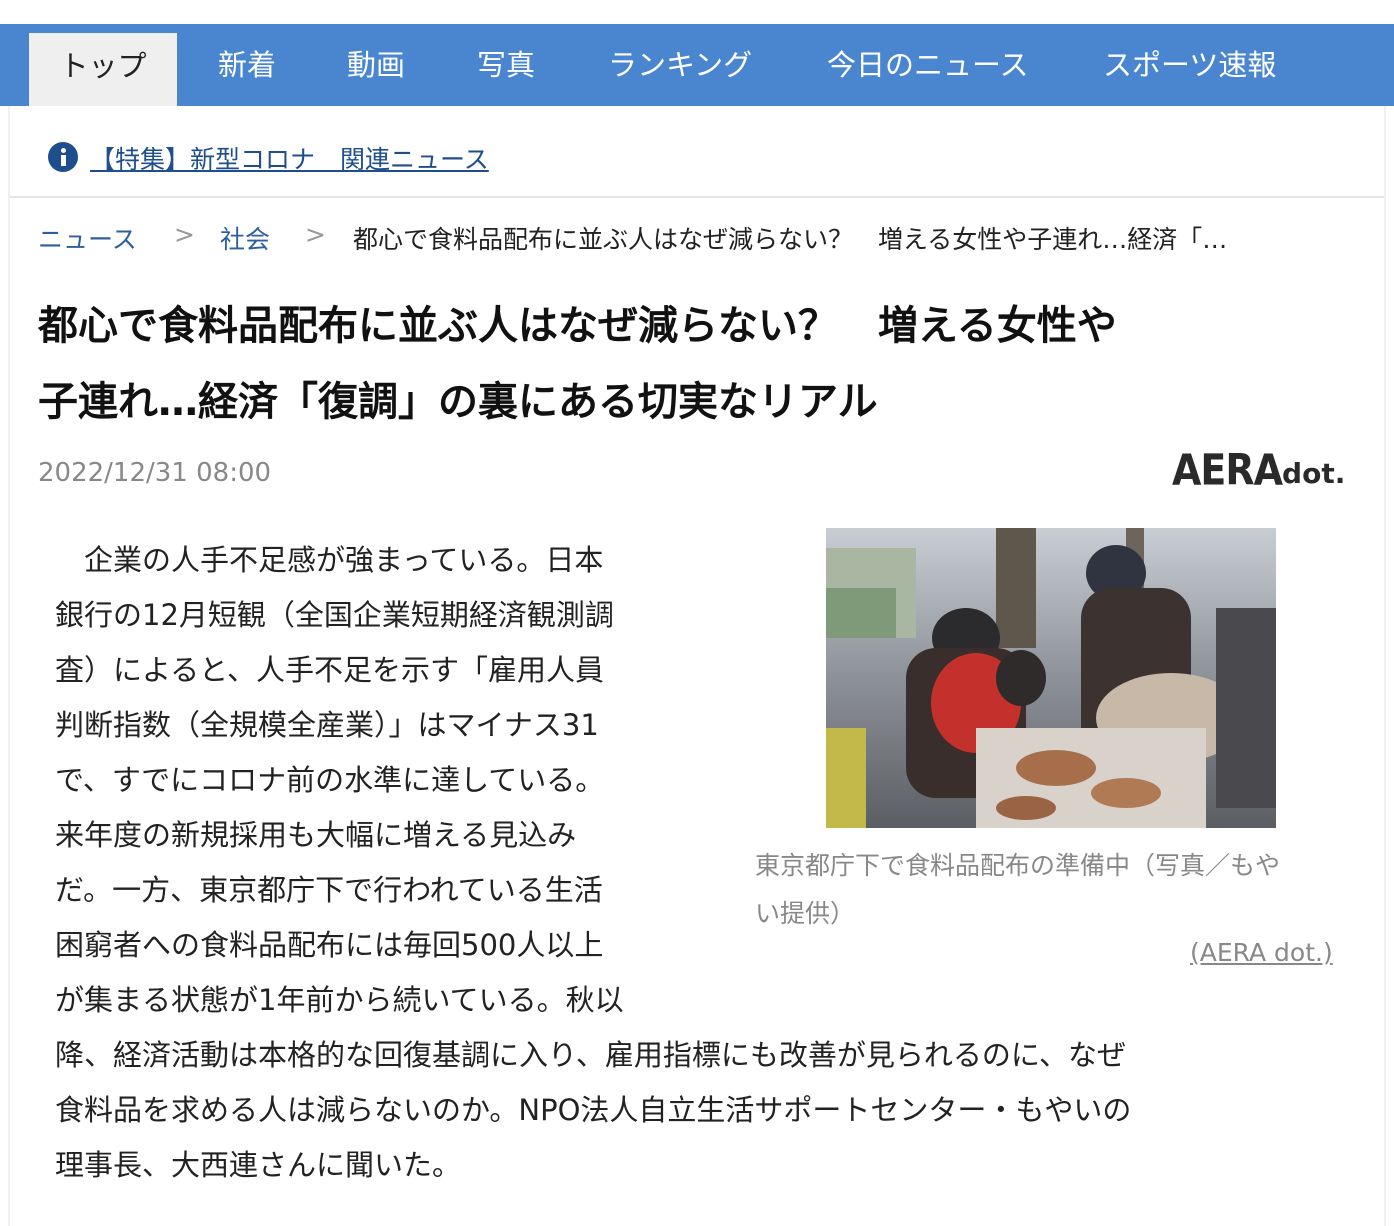  I want to click on headline-line: 都心で食料品配布に並ぶ人はなぜ減らない？ 増える女性や, so click(577, 326).